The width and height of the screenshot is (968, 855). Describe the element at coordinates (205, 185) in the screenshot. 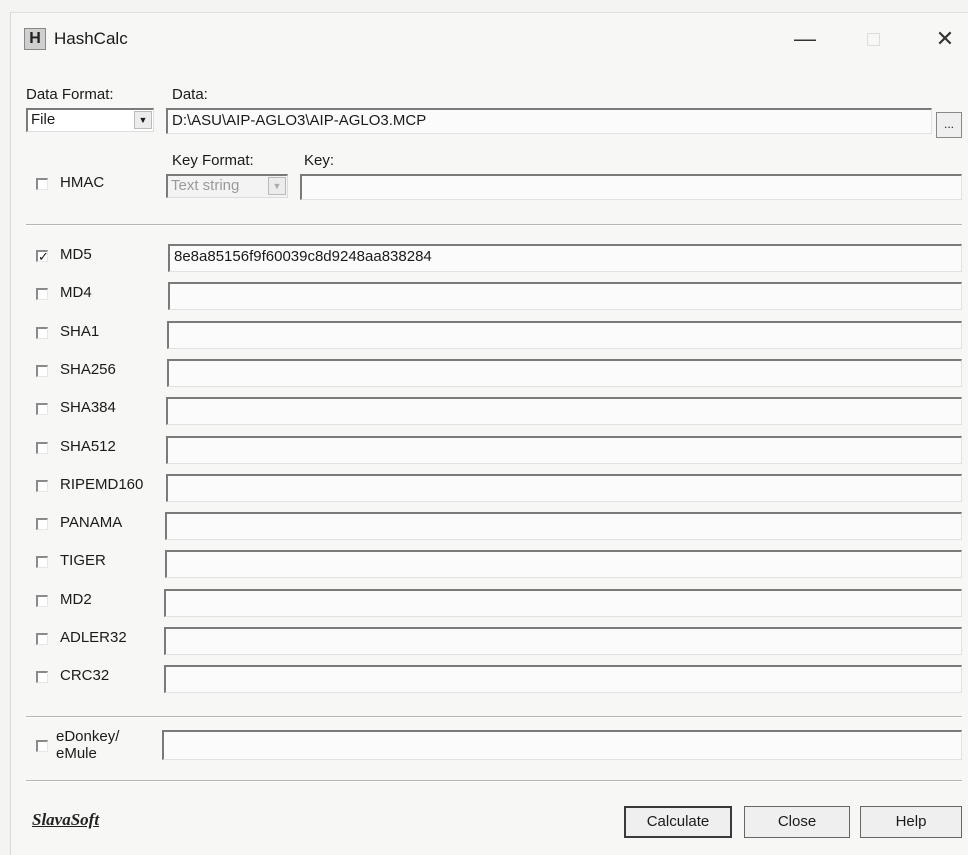

I see `key-format-value: Text string` at that location.